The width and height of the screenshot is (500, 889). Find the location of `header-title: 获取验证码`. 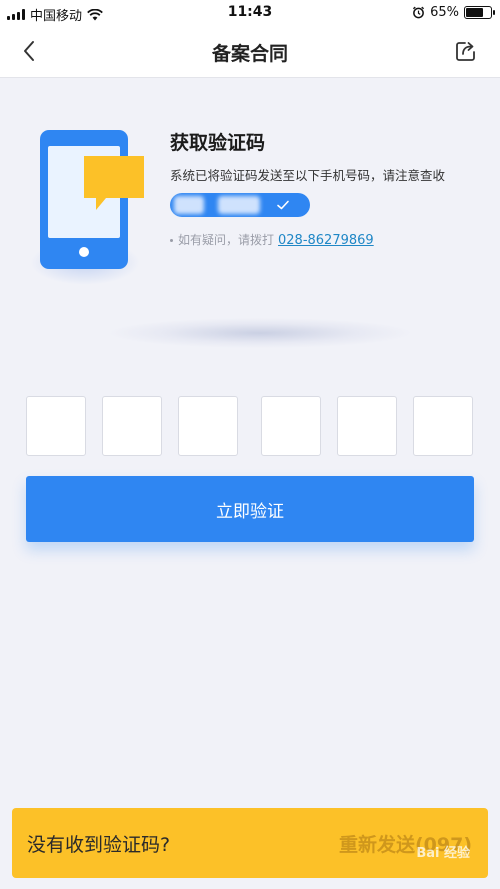

header-title: 获取验证码 is located at coordinates (218, 143).